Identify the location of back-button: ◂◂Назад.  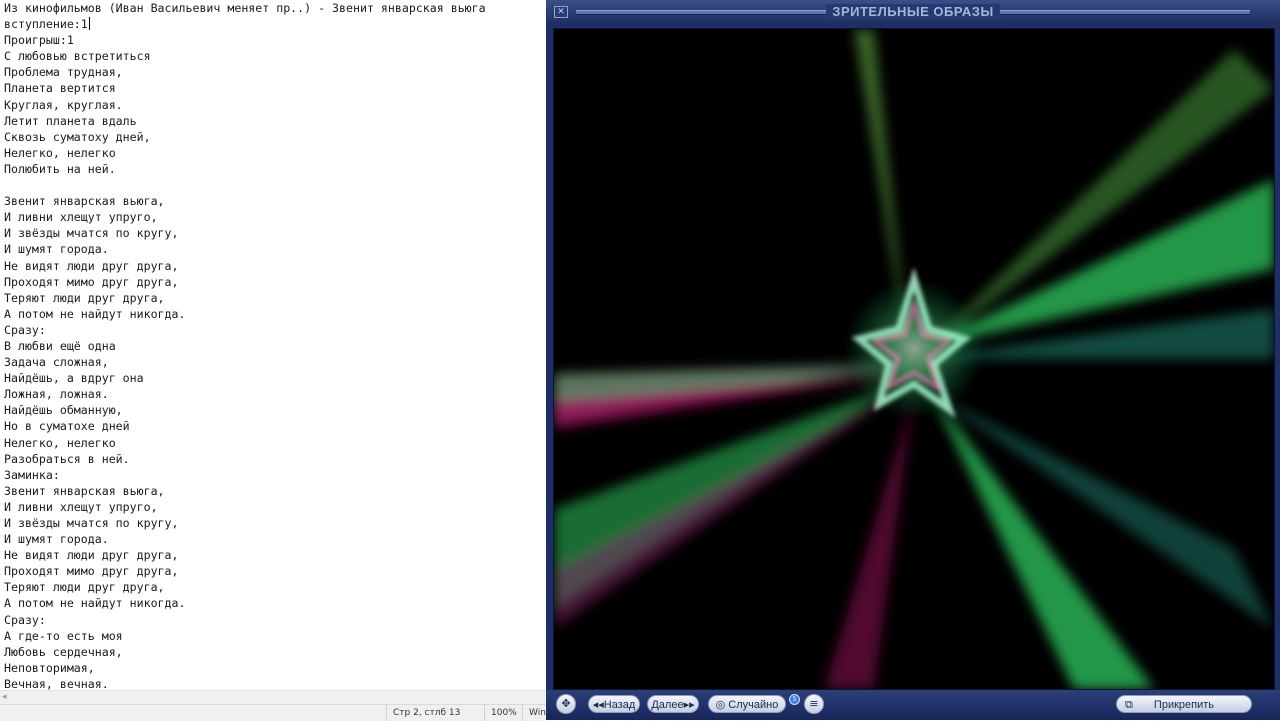
(614, 704).